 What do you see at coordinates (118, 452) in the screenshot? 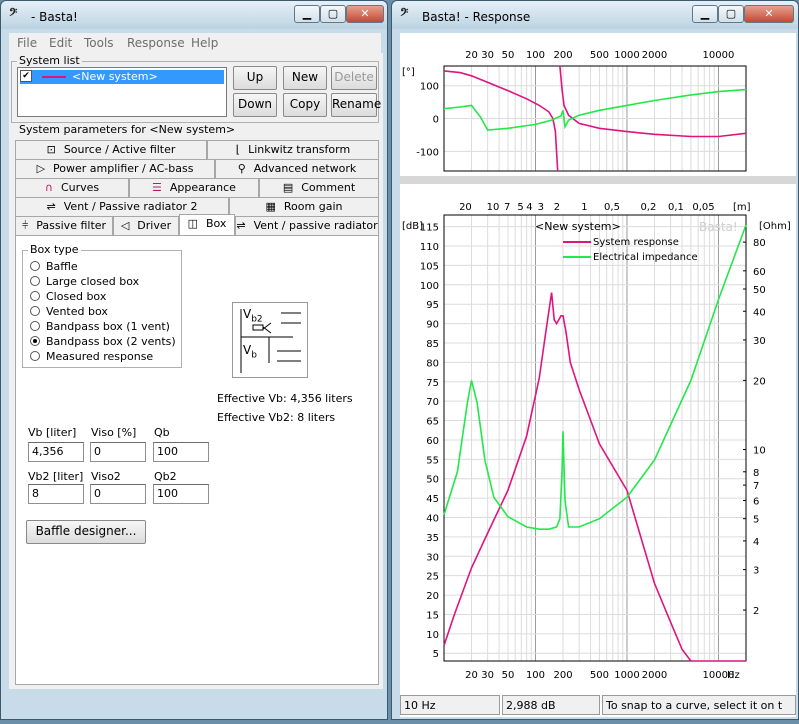
I see `viso-input: 0` at bounding box center [118, 452].